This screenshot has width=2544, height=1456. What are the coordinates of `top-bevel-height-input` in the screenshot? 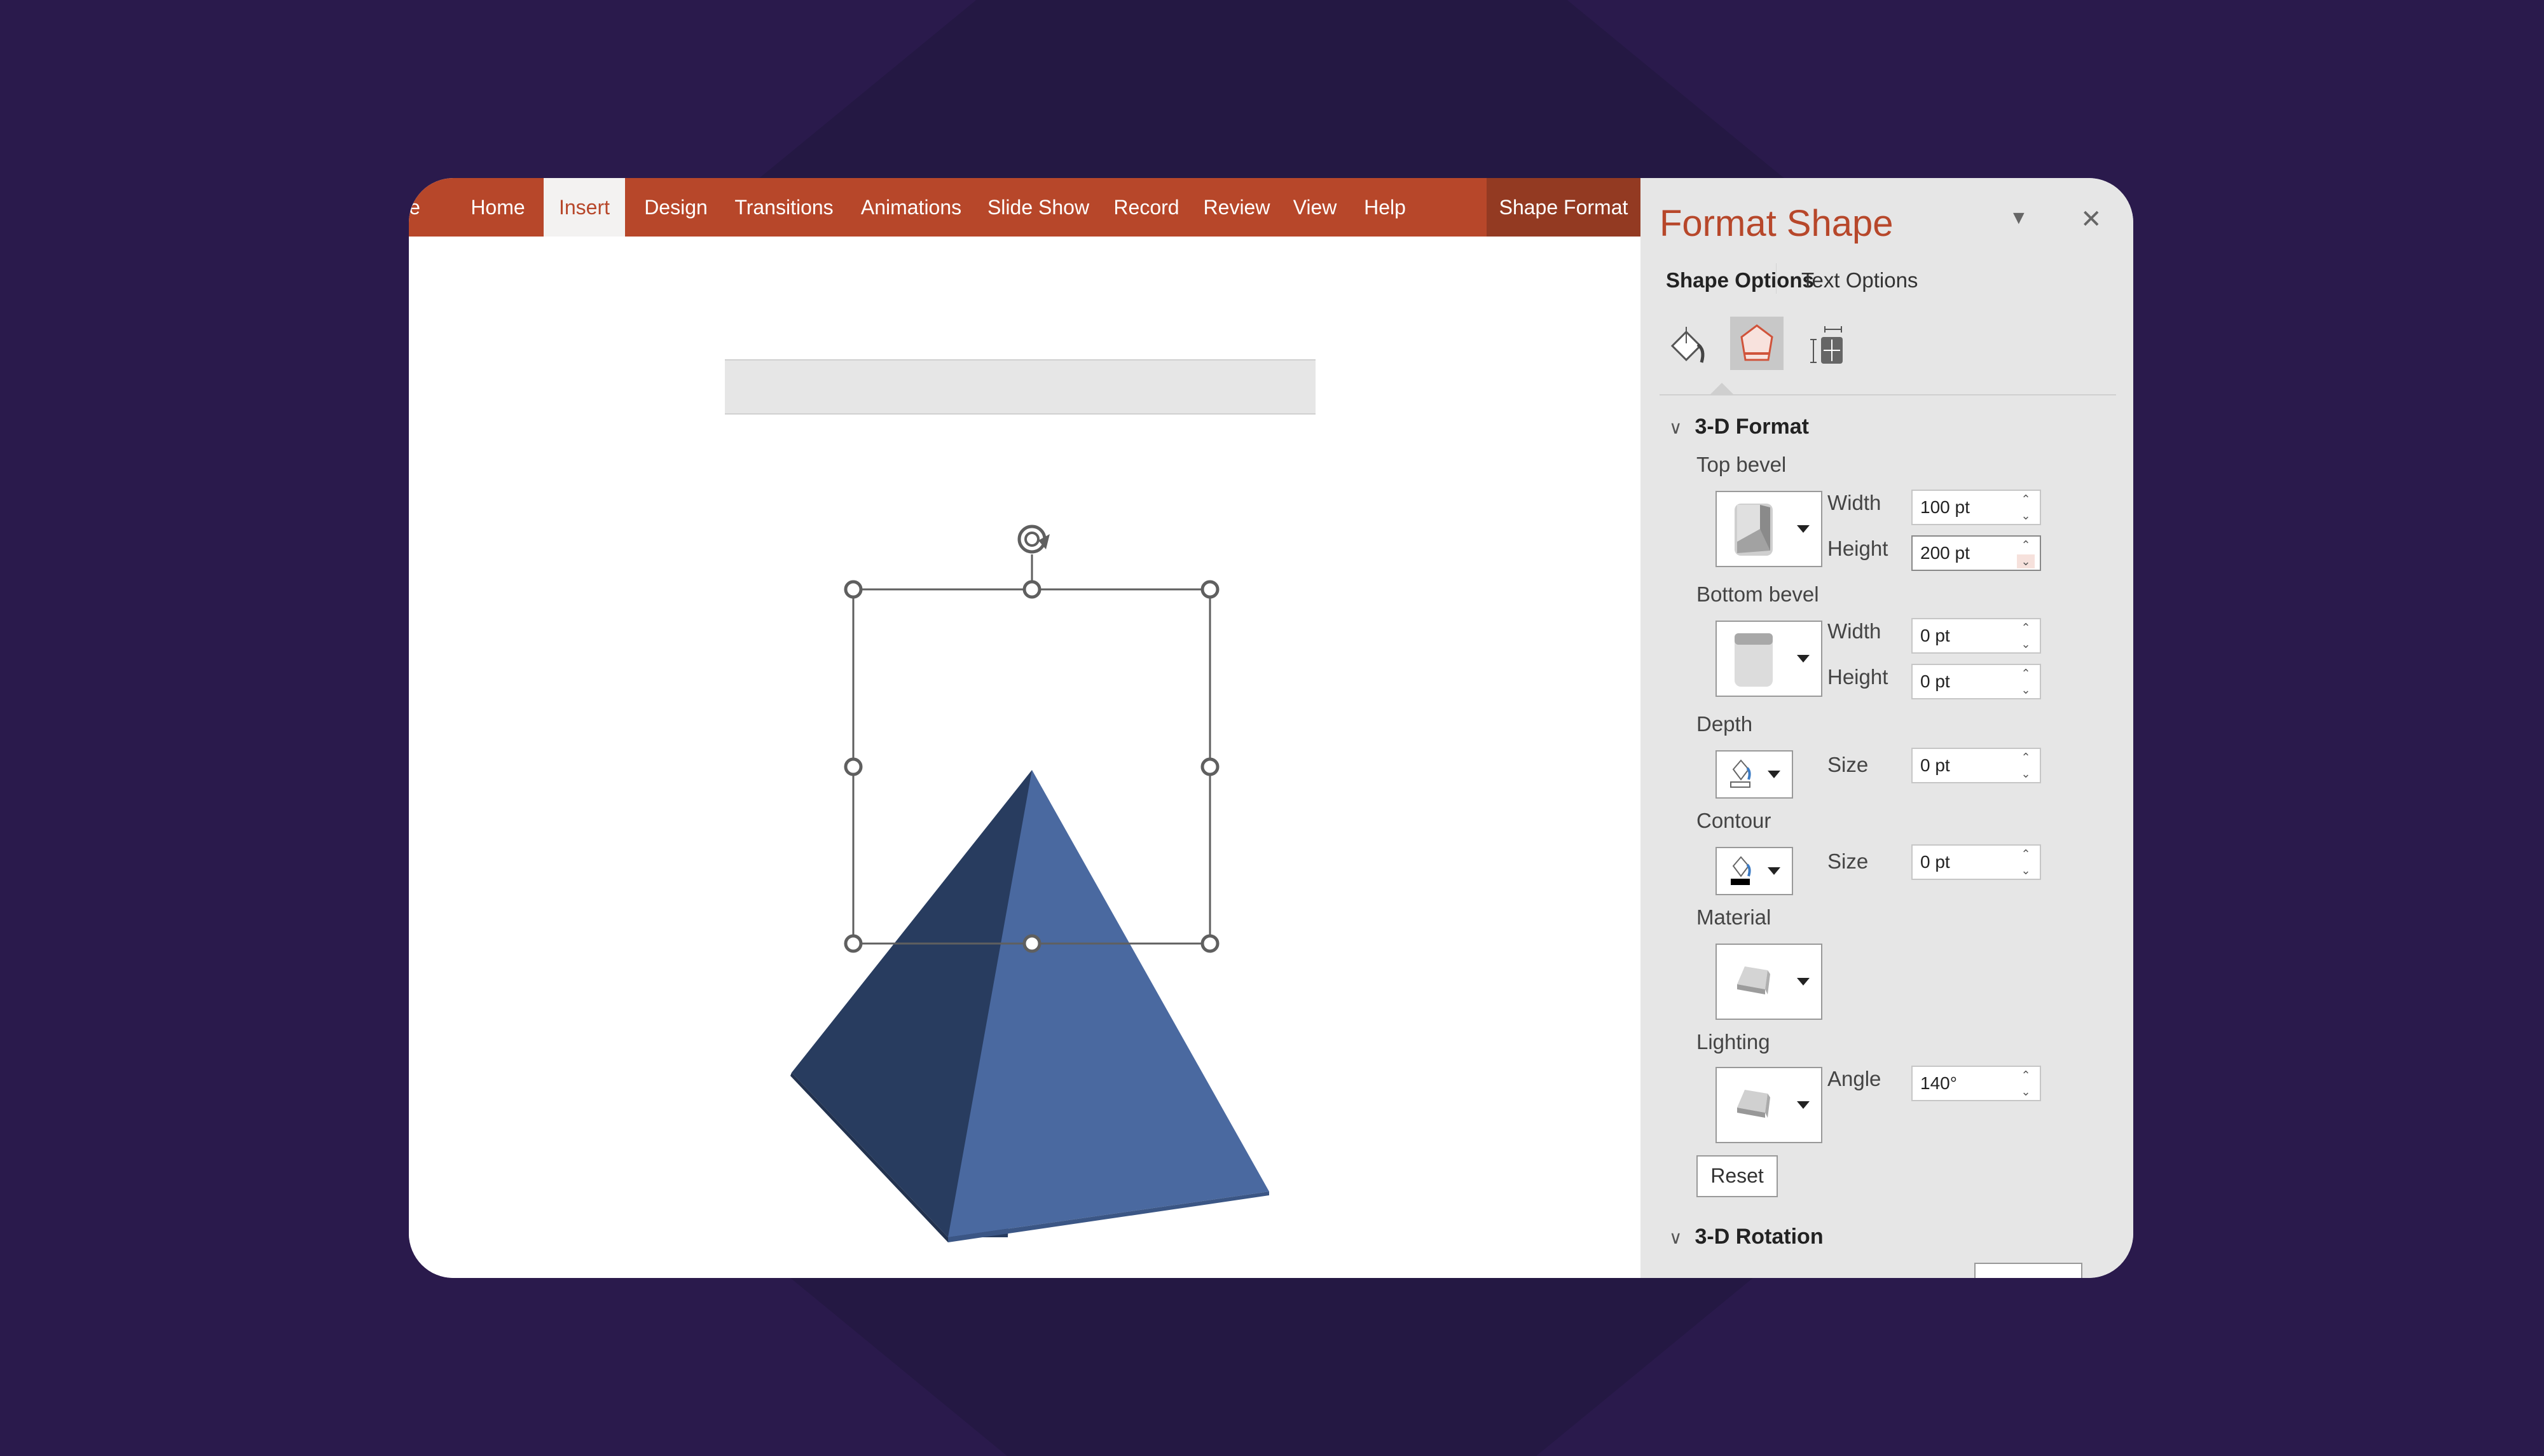 It's located at (1964, 553).